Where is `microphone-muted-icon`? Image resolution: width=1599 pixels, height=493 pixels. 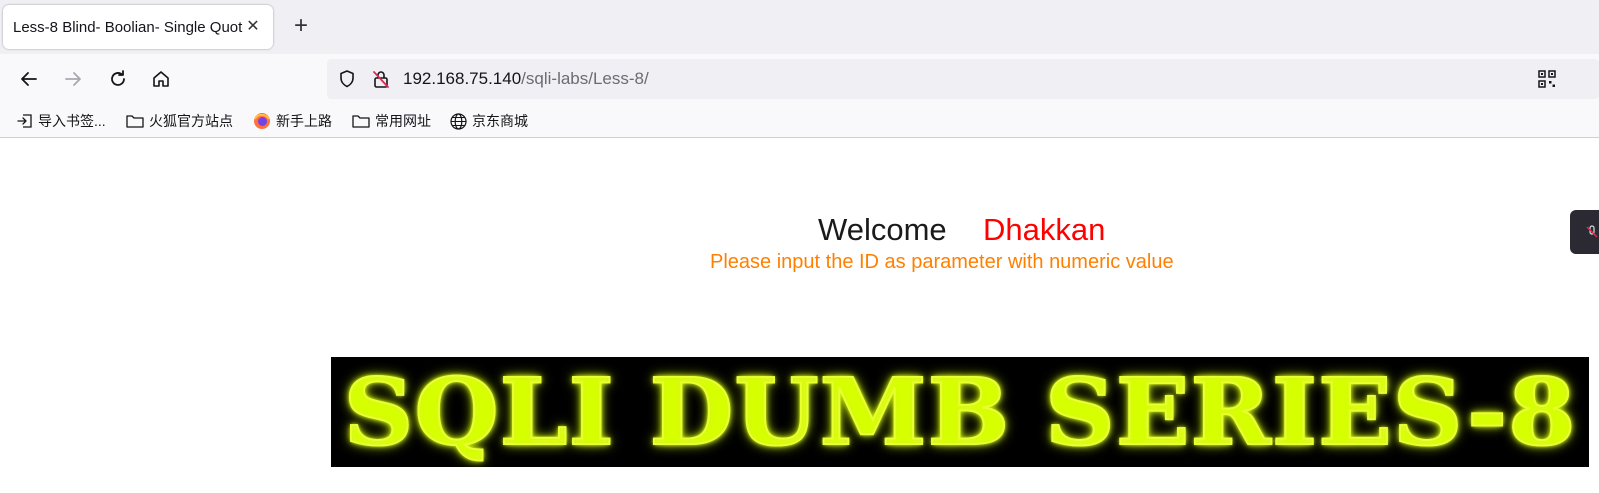
microphone-muted-icon is located at coordinates (1592, 231).